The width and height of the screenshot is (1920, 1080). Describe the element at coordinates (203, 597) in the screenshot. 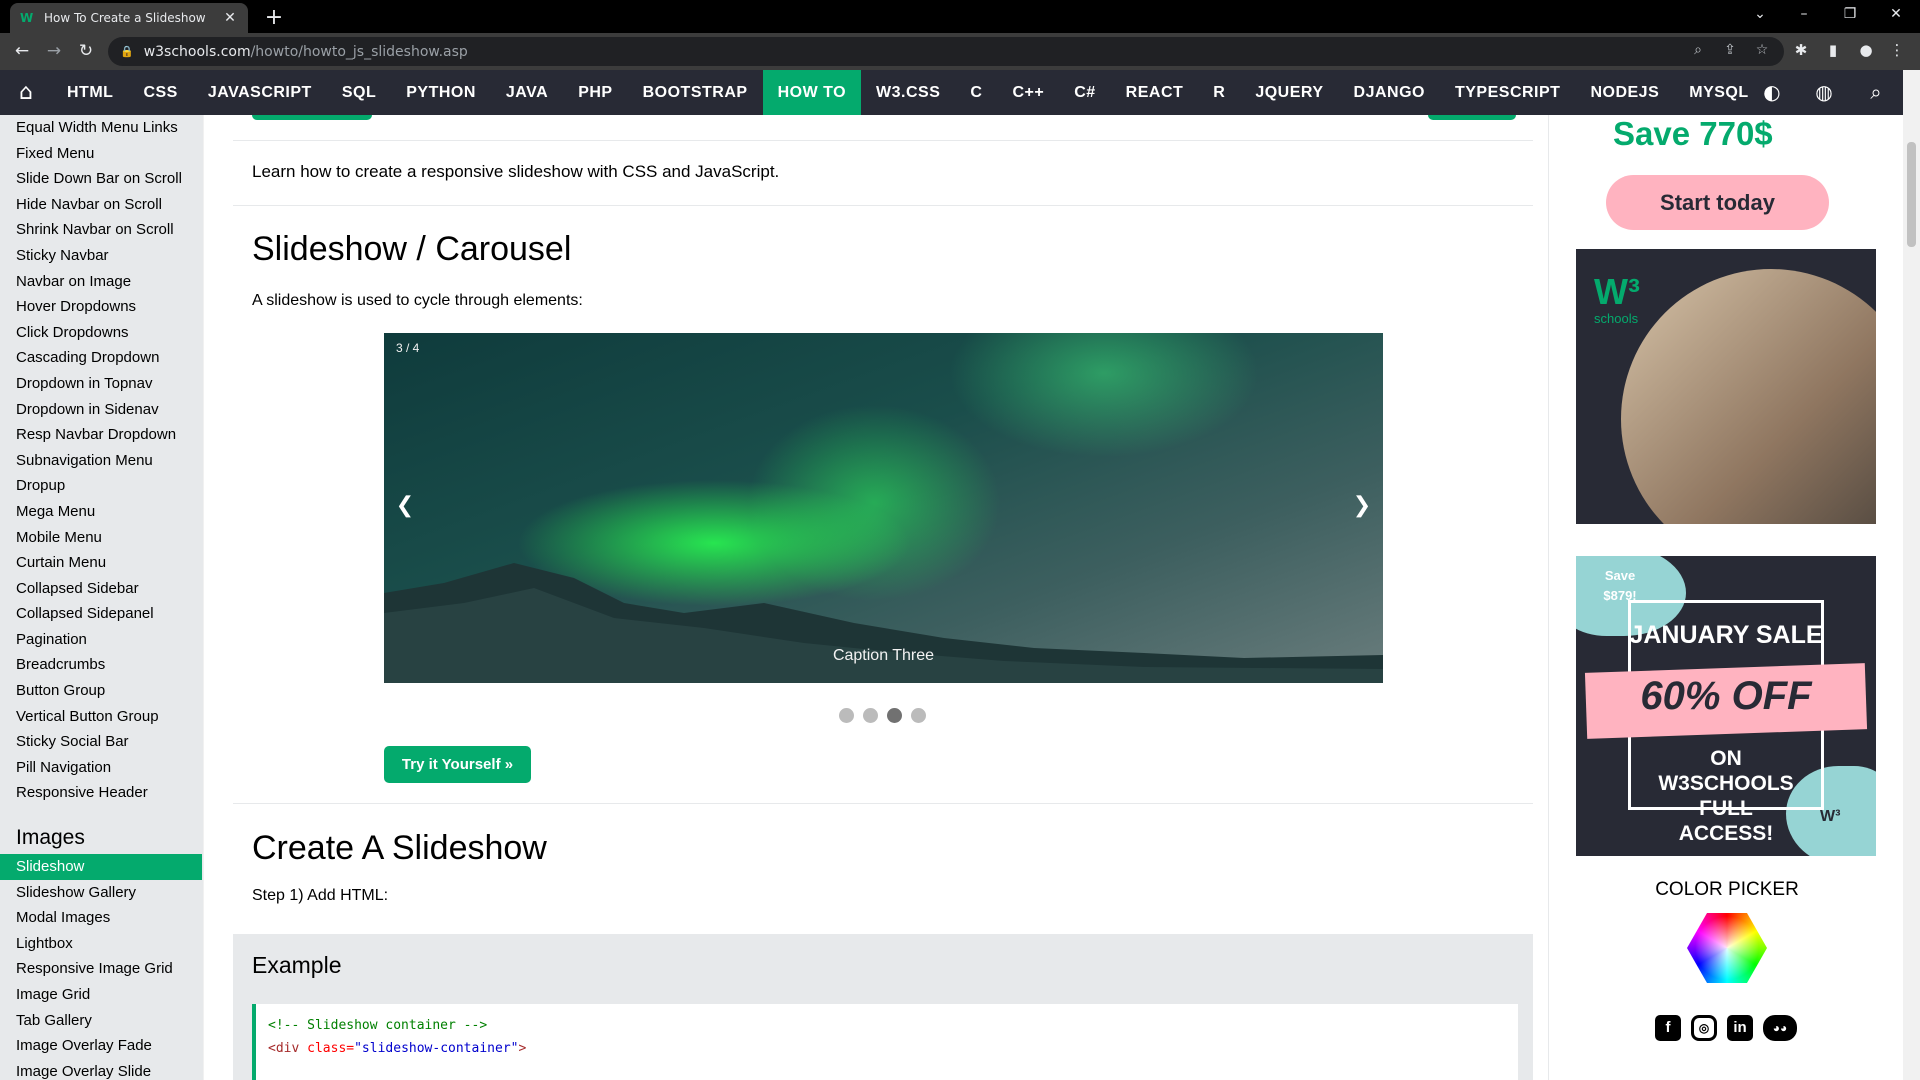

I see `sidebar-scrollbar: ▲ ▼` at that location.